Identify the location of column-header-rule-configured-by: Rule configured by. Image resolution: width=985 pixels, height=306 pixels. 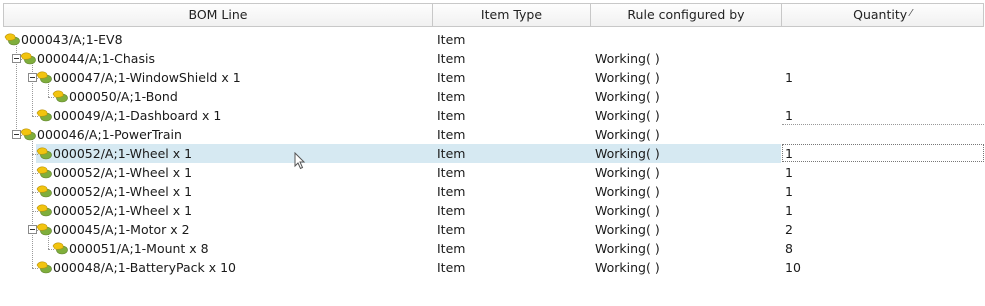
(686, 15).